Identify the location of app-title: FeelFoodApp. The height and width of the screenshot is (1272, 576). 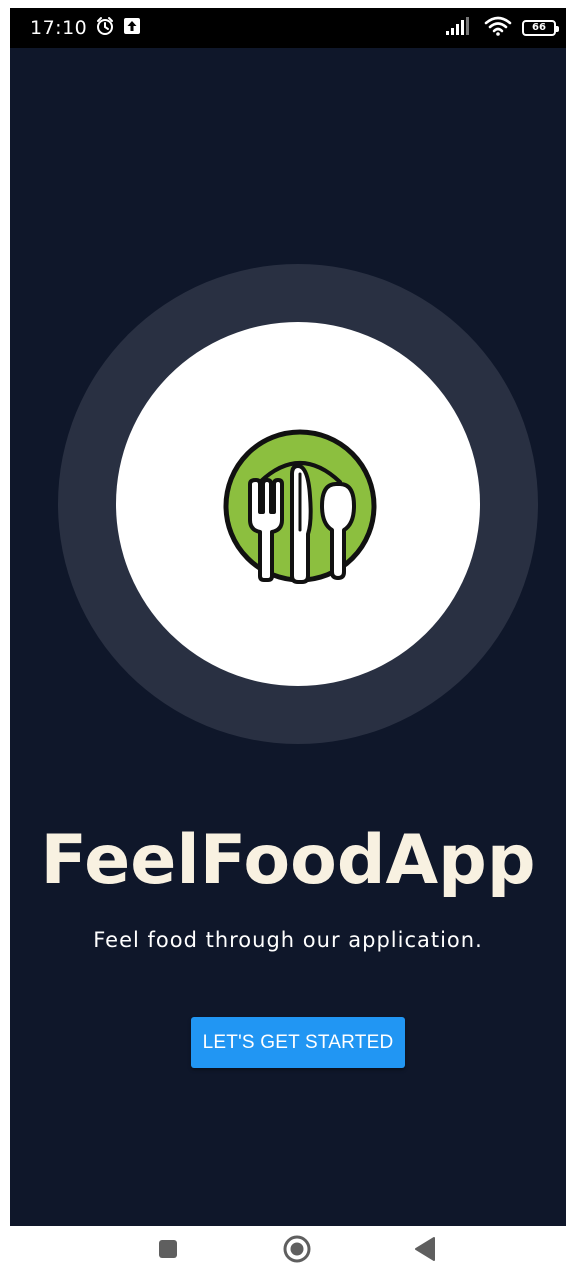
(288, 860).